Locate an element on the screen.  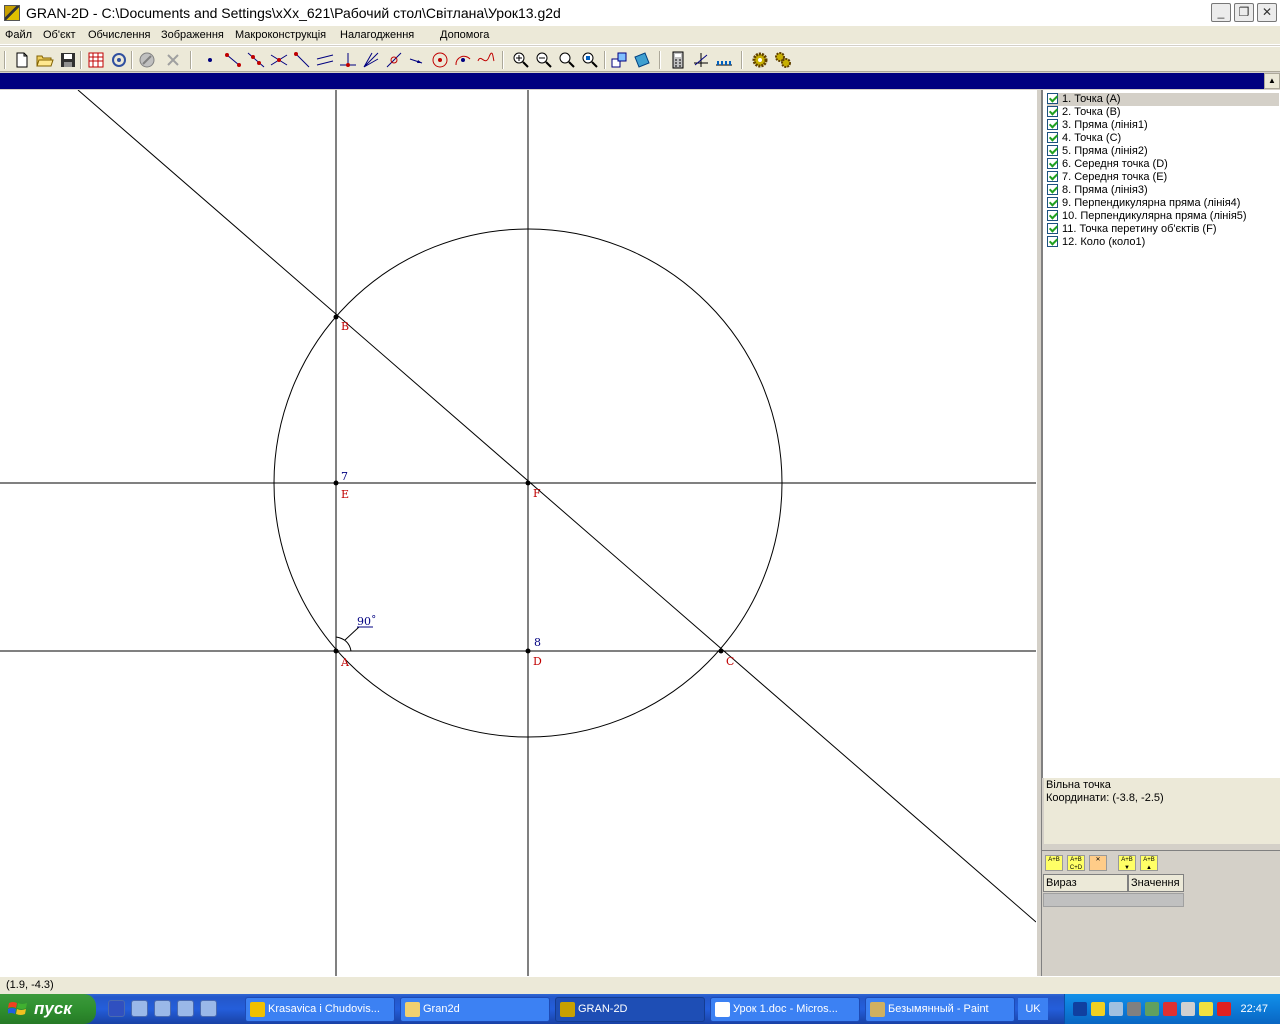
point-f is located at coordinates (528, 483).